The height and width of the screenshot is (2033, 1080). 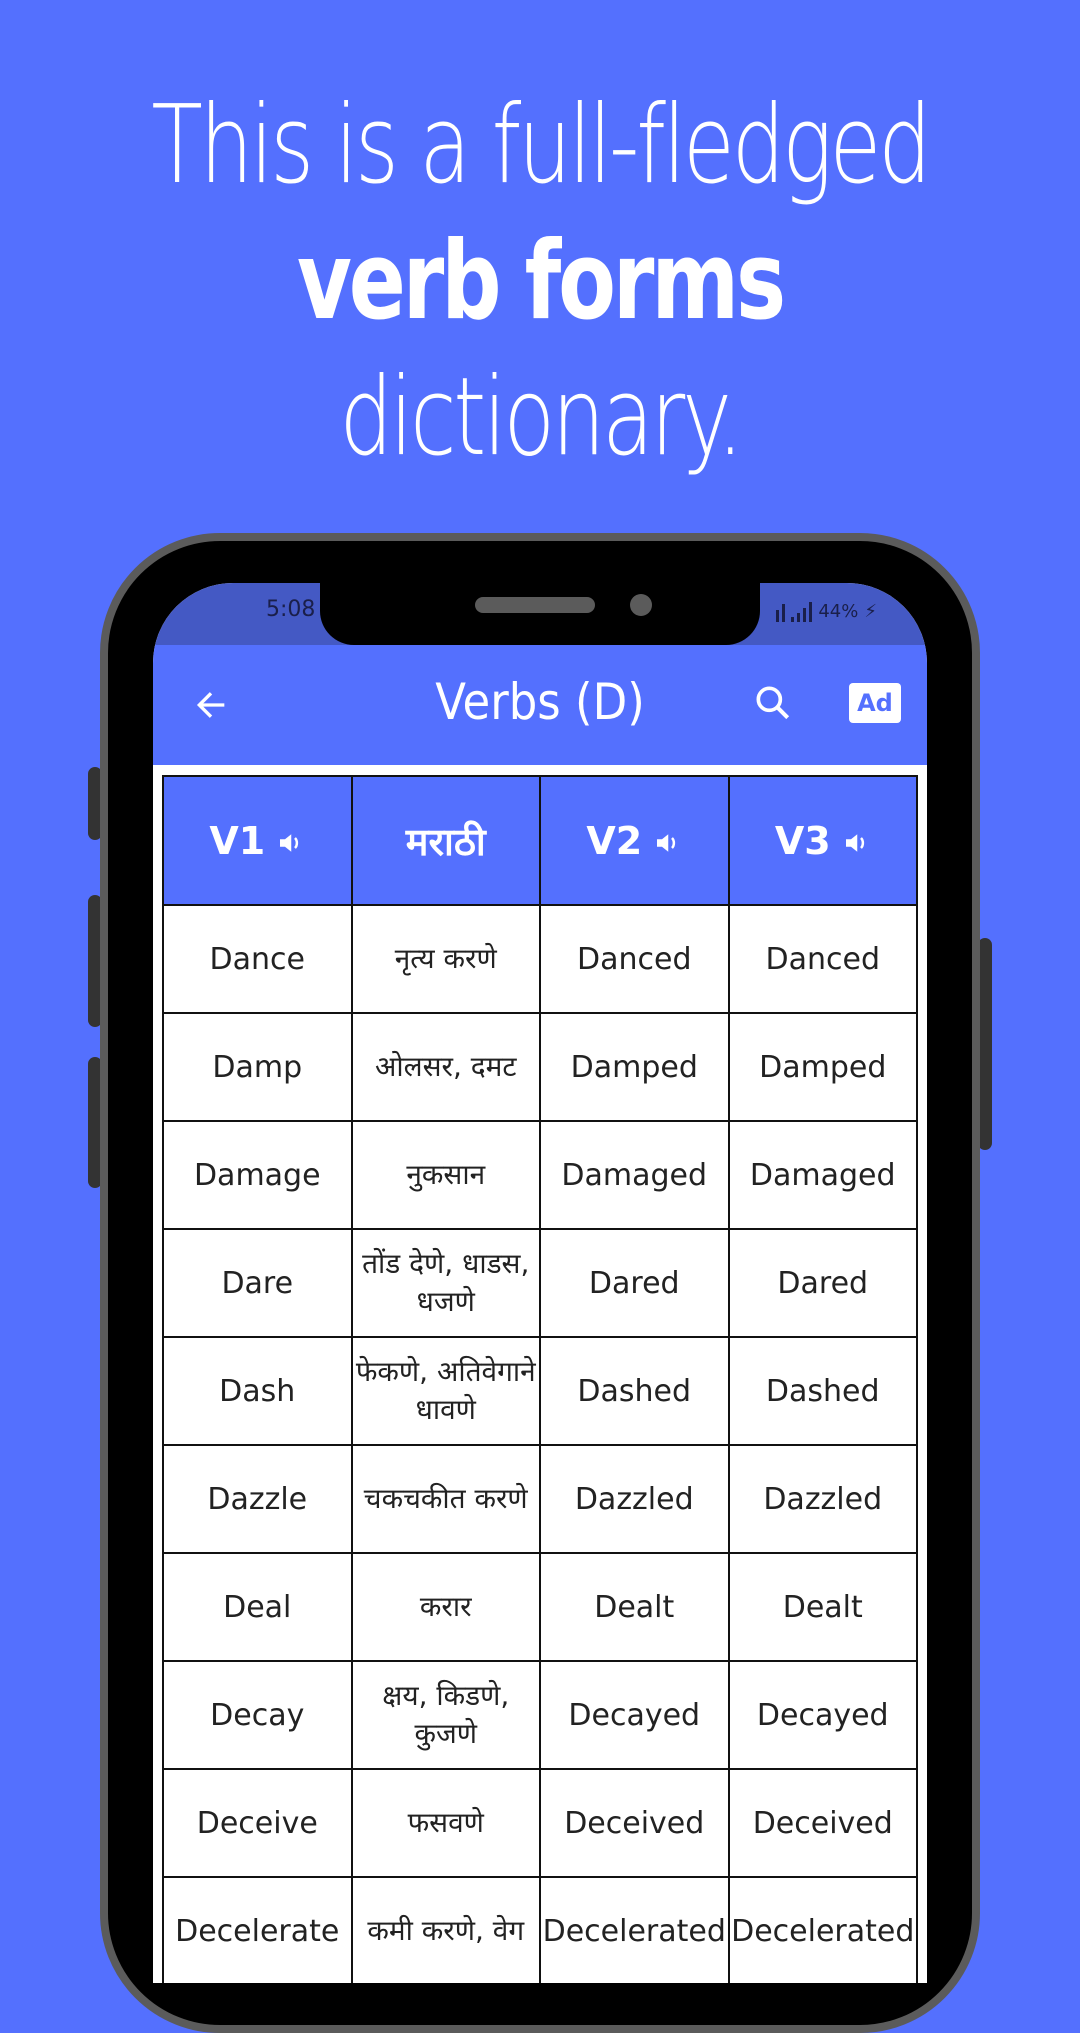 I want to click on table-row: Dance नृत्य करणे Danced Danced, so click(x=540, y=959).